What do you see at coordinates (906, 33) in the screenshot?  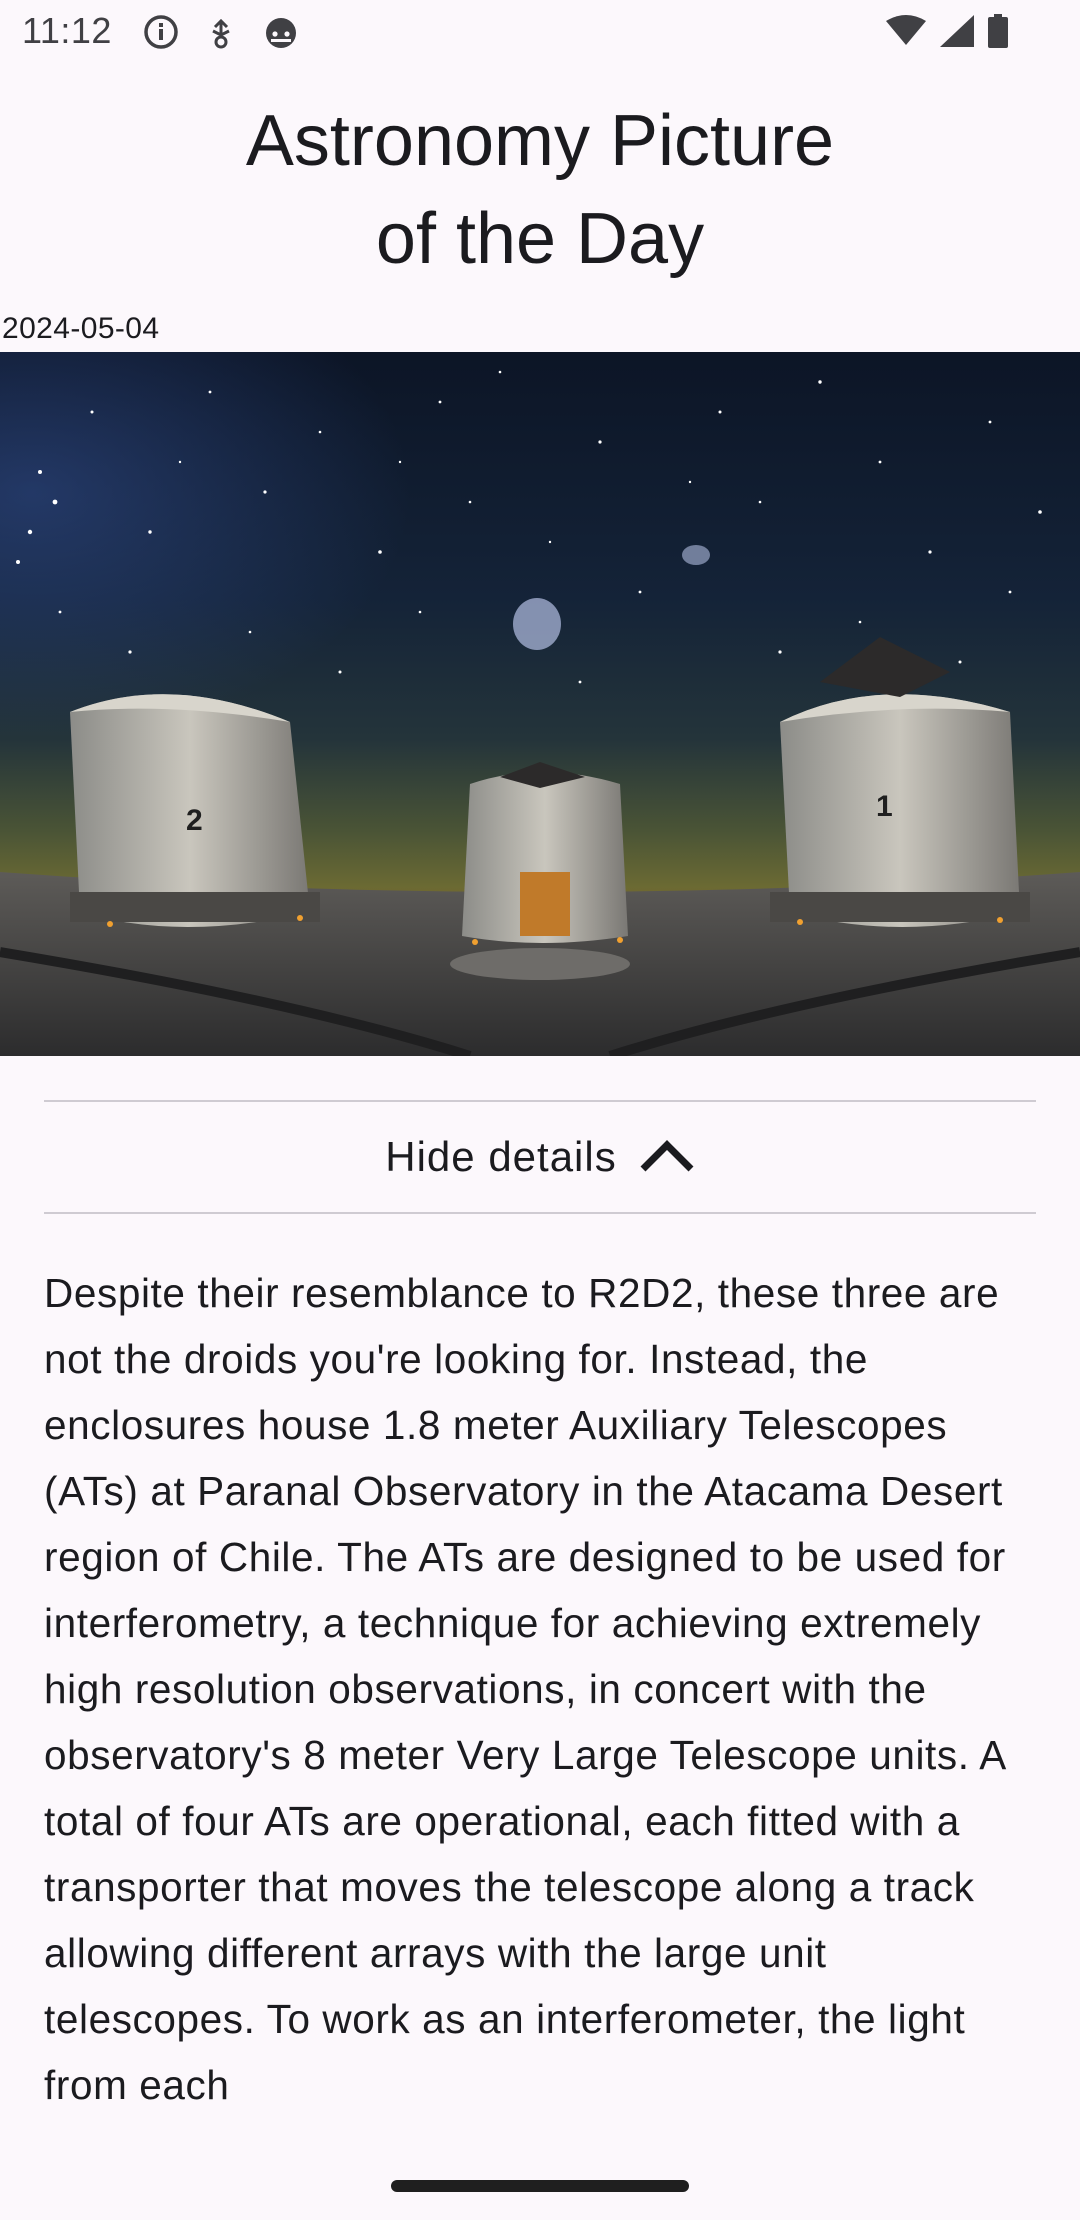 I see `wifi-icon` at bounding box center [906, 33].